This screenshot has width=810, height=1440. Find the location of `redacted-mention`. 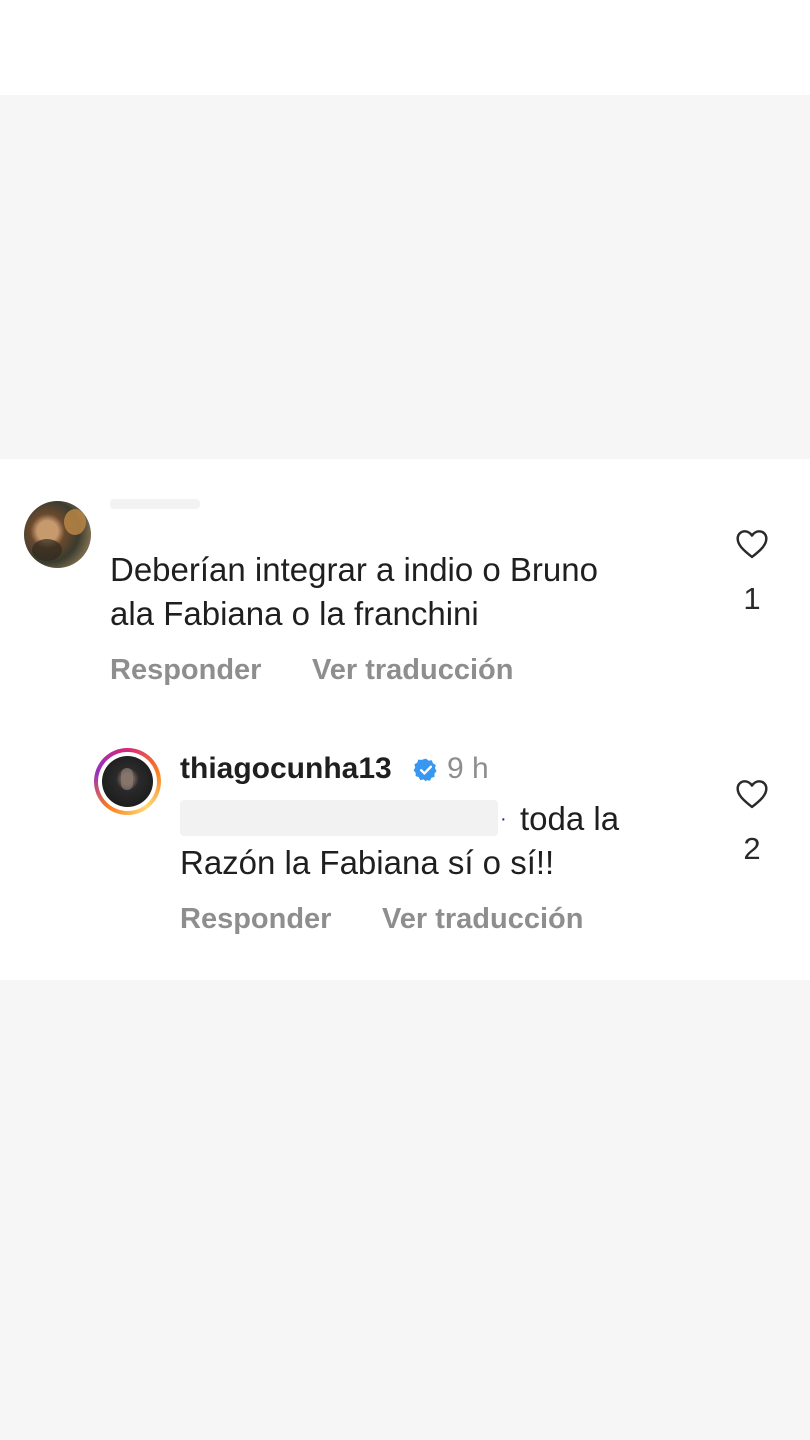

redacted-mention is located at coordinates (339, 818).